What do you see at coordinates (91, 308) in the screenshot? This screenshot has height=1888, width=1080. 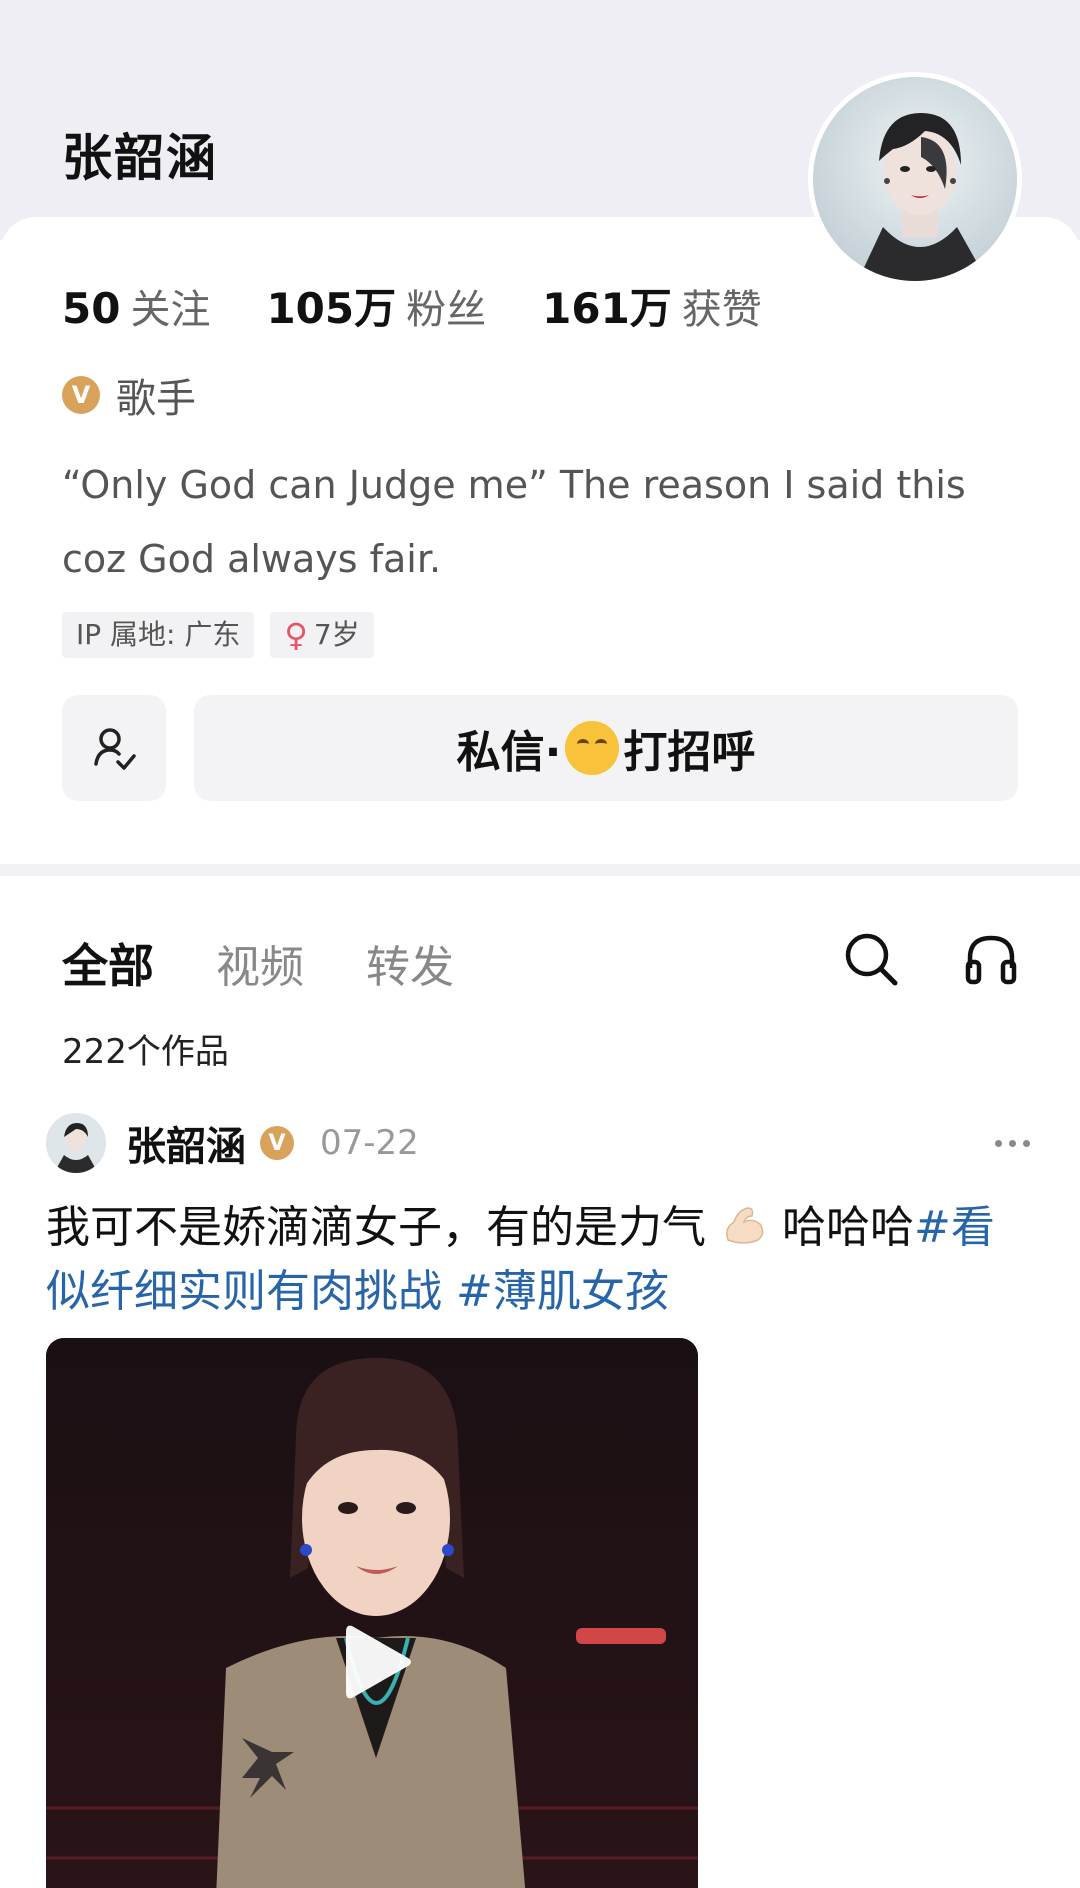 I see `stat-following-count: 50` at bounding box center [91, 308].